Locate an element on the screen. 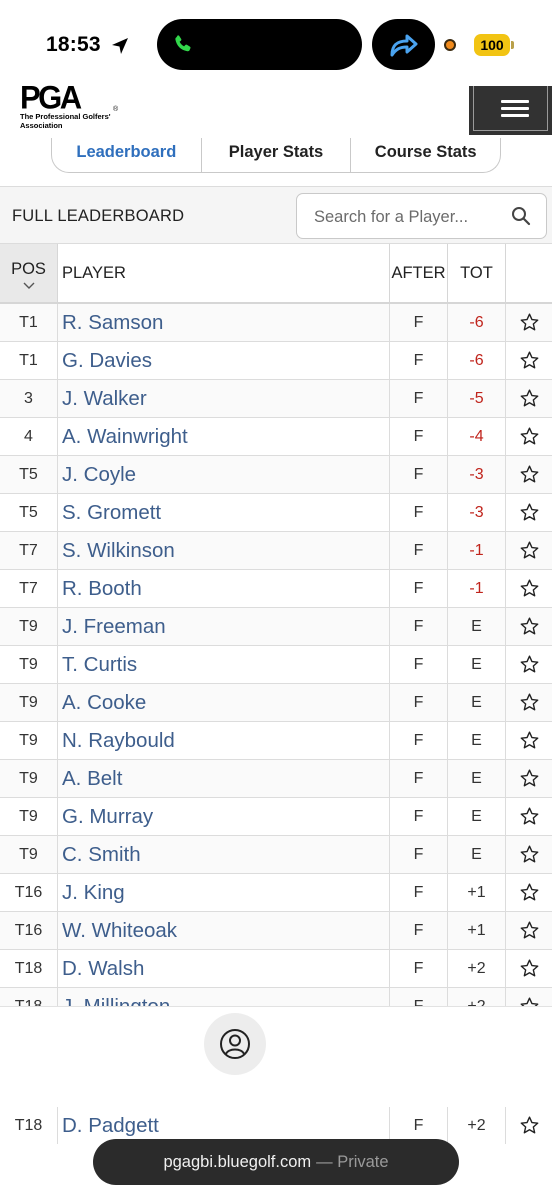  position-cell: T18 is located at coordinates (29, 997).